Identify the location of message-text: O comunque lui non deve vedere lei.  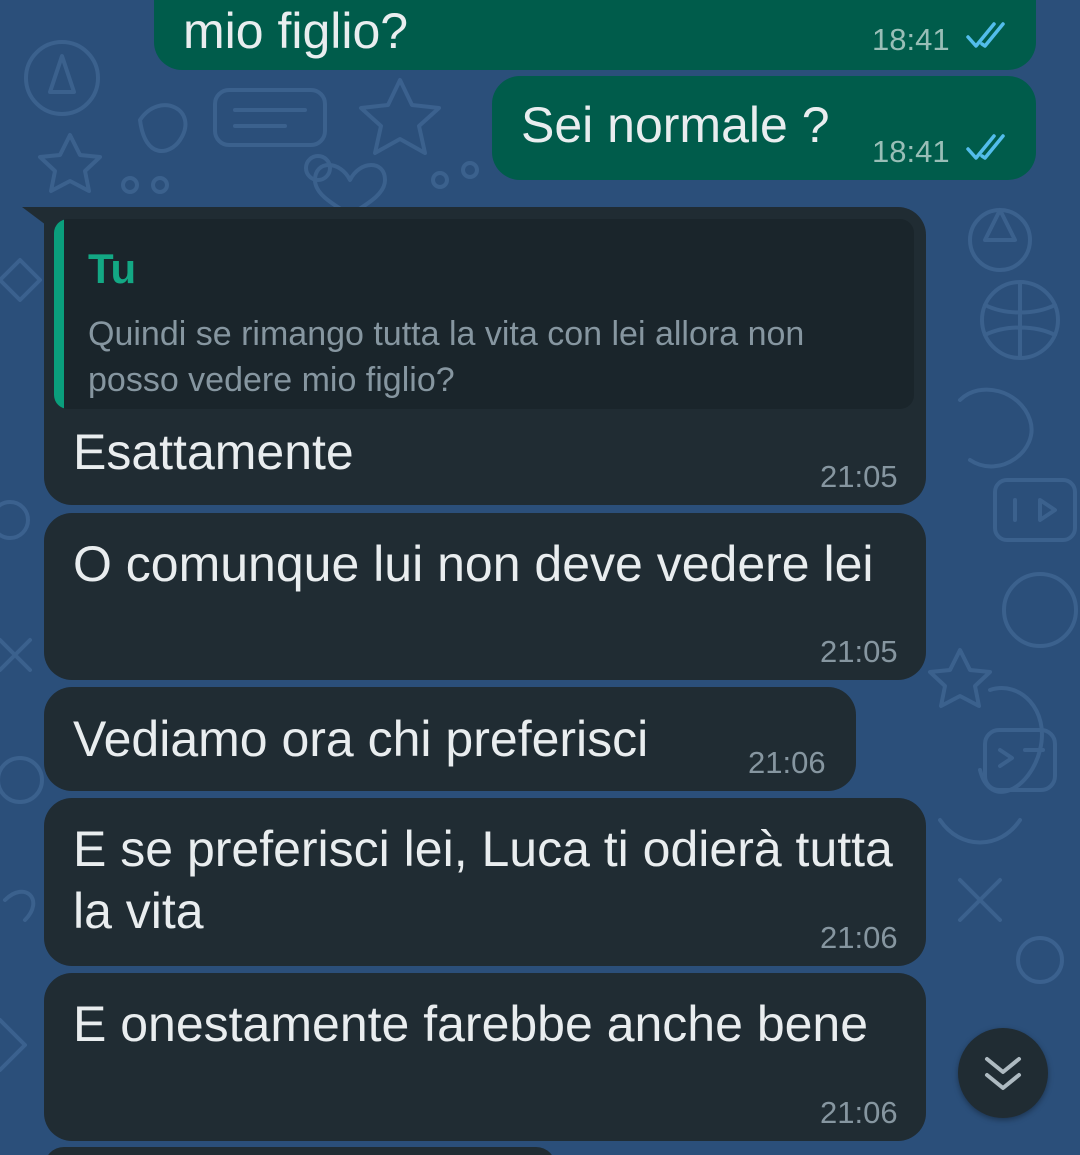
(473, 564).